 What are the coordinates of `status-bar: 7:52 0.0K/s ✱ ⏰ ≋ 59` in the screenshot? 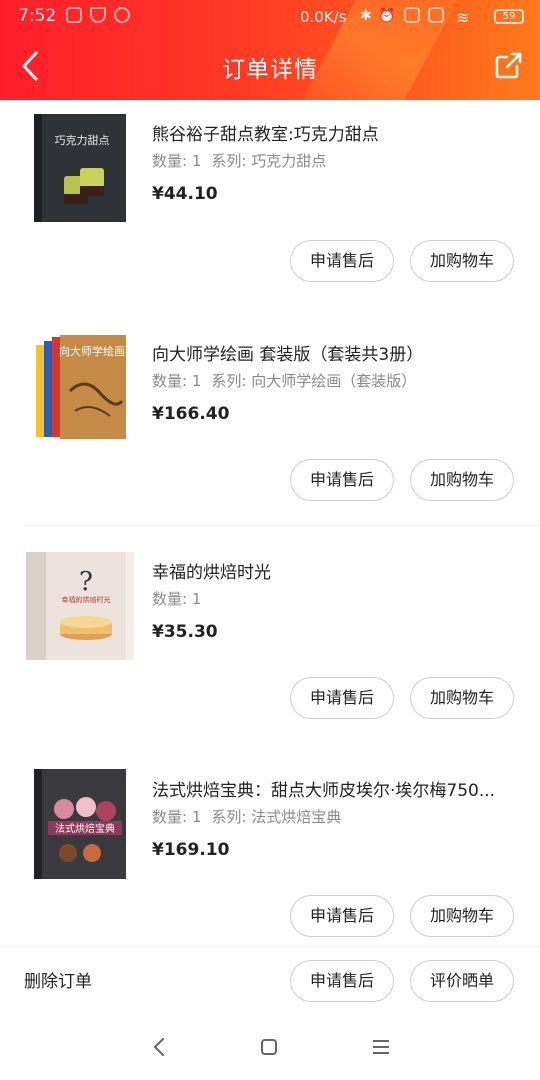 It's located at (270, 17).